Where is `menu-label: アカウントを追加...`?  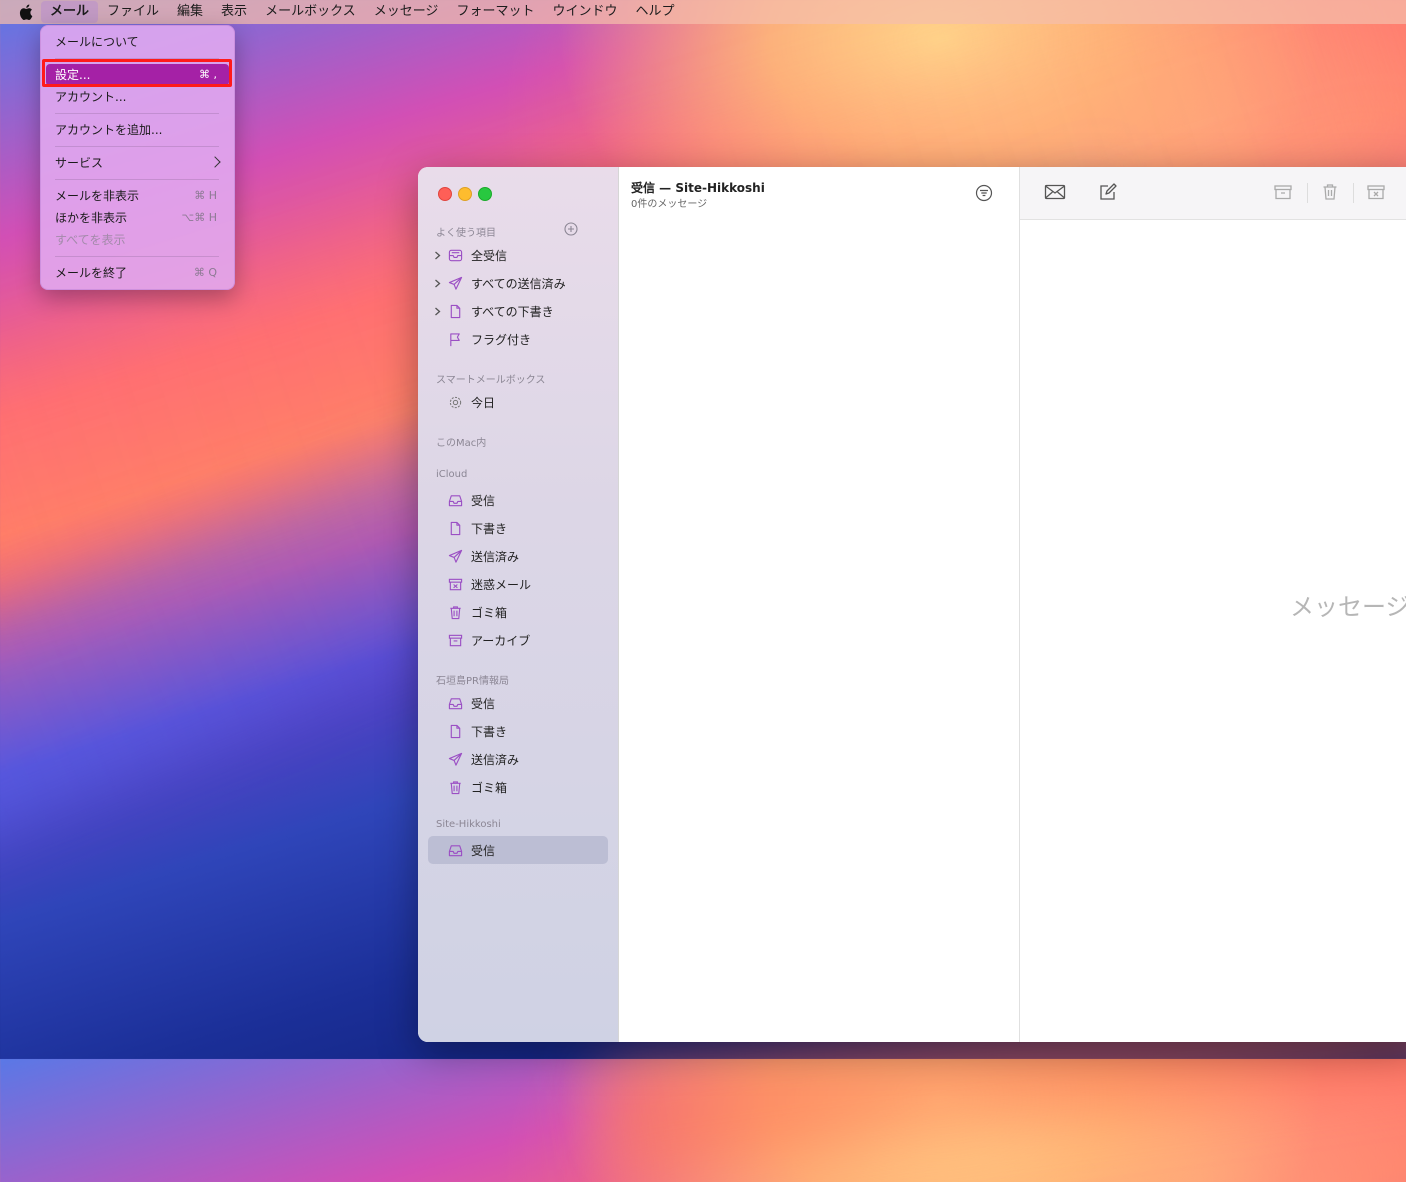 menu-label: アカウントを追加... is located at coordinates (109, 130).